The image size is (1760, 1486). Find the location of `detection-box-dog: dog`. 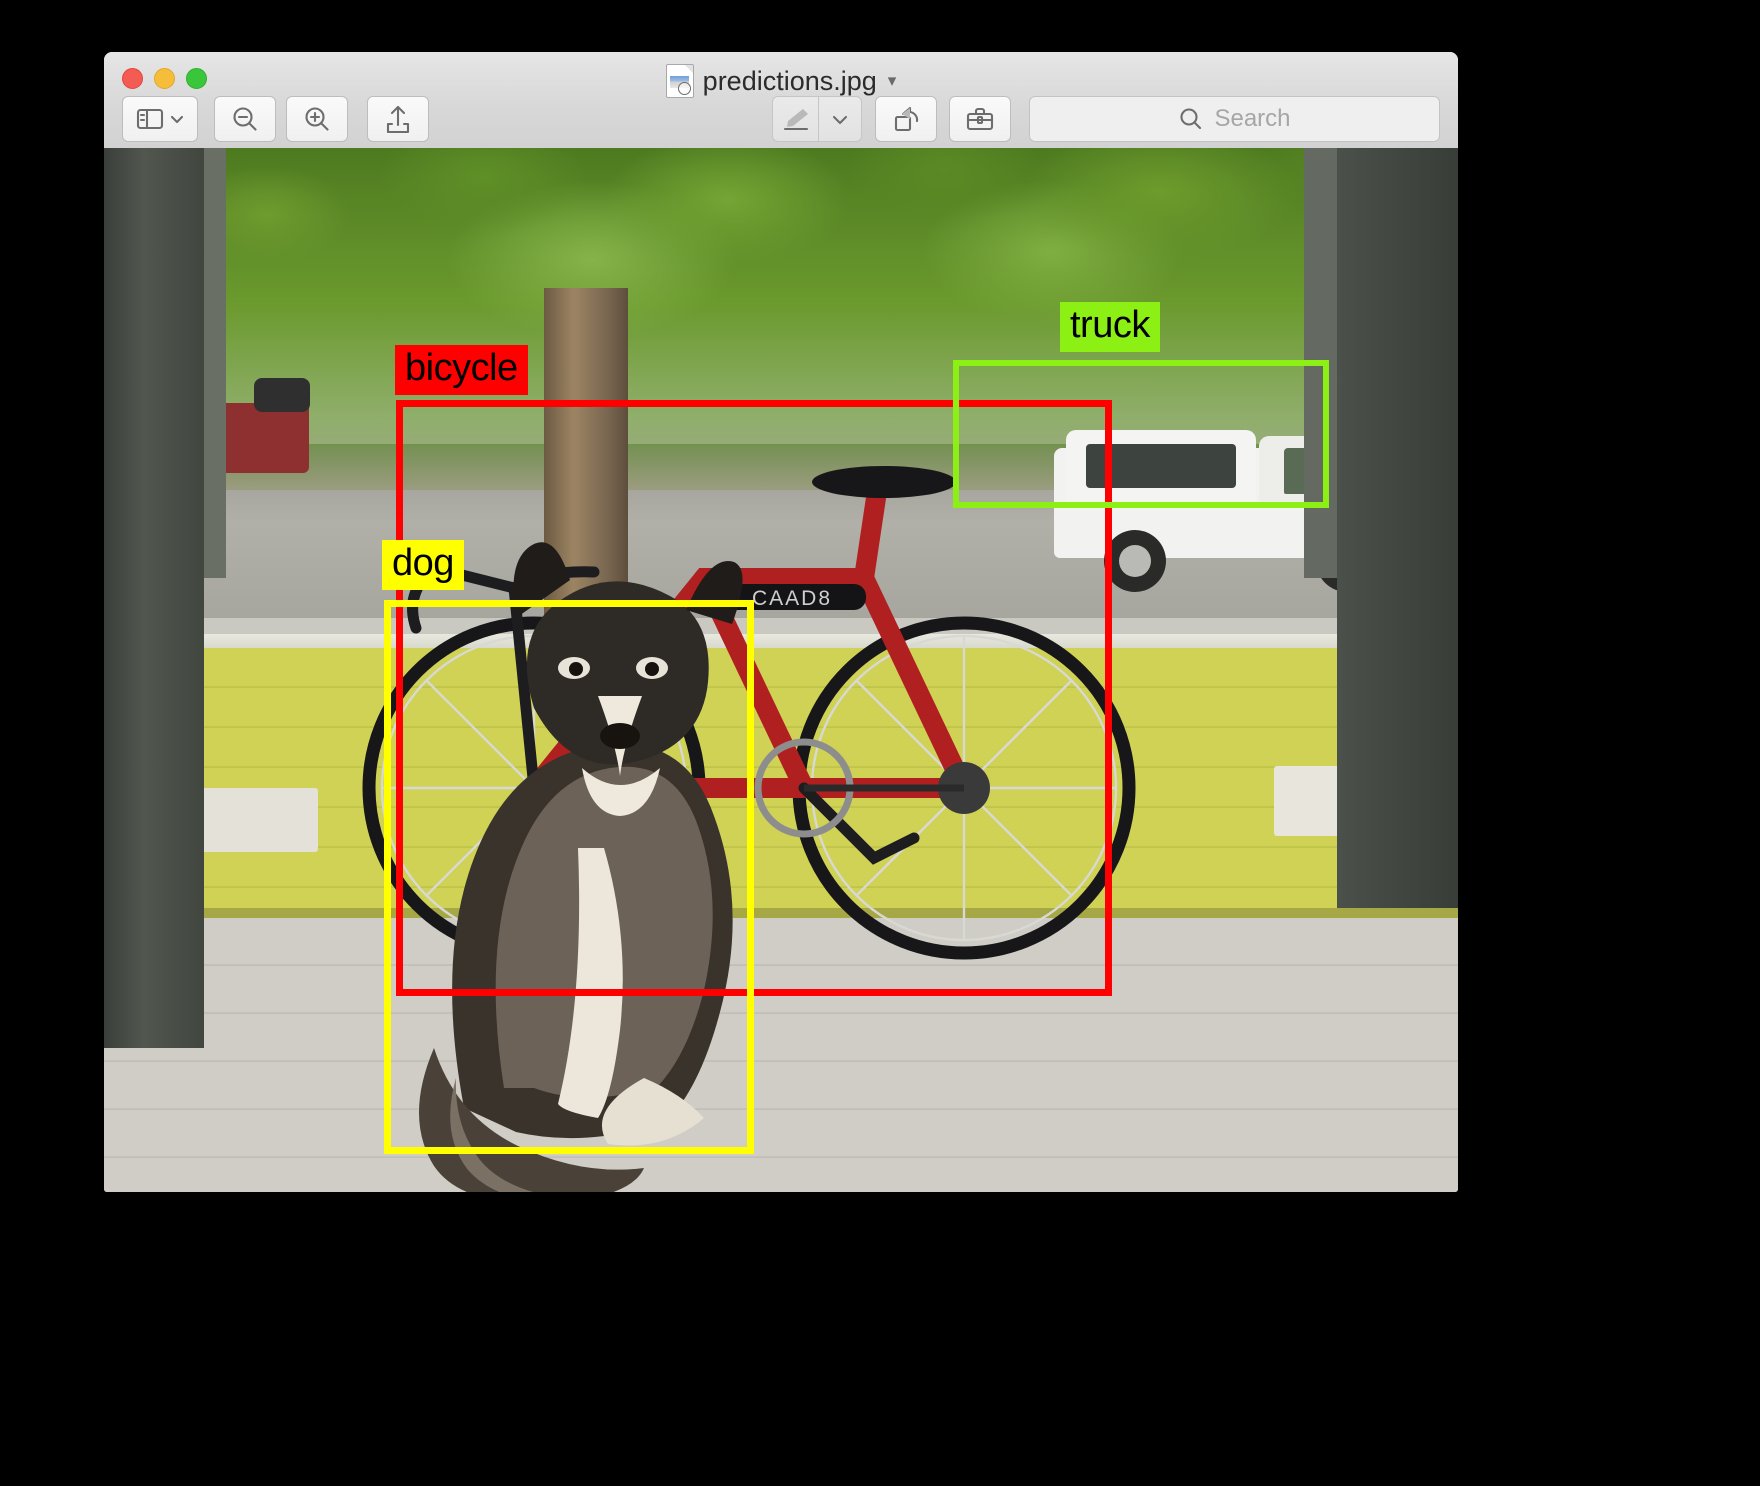

detection-box-dog: dog is located at coordinates (568, 847).